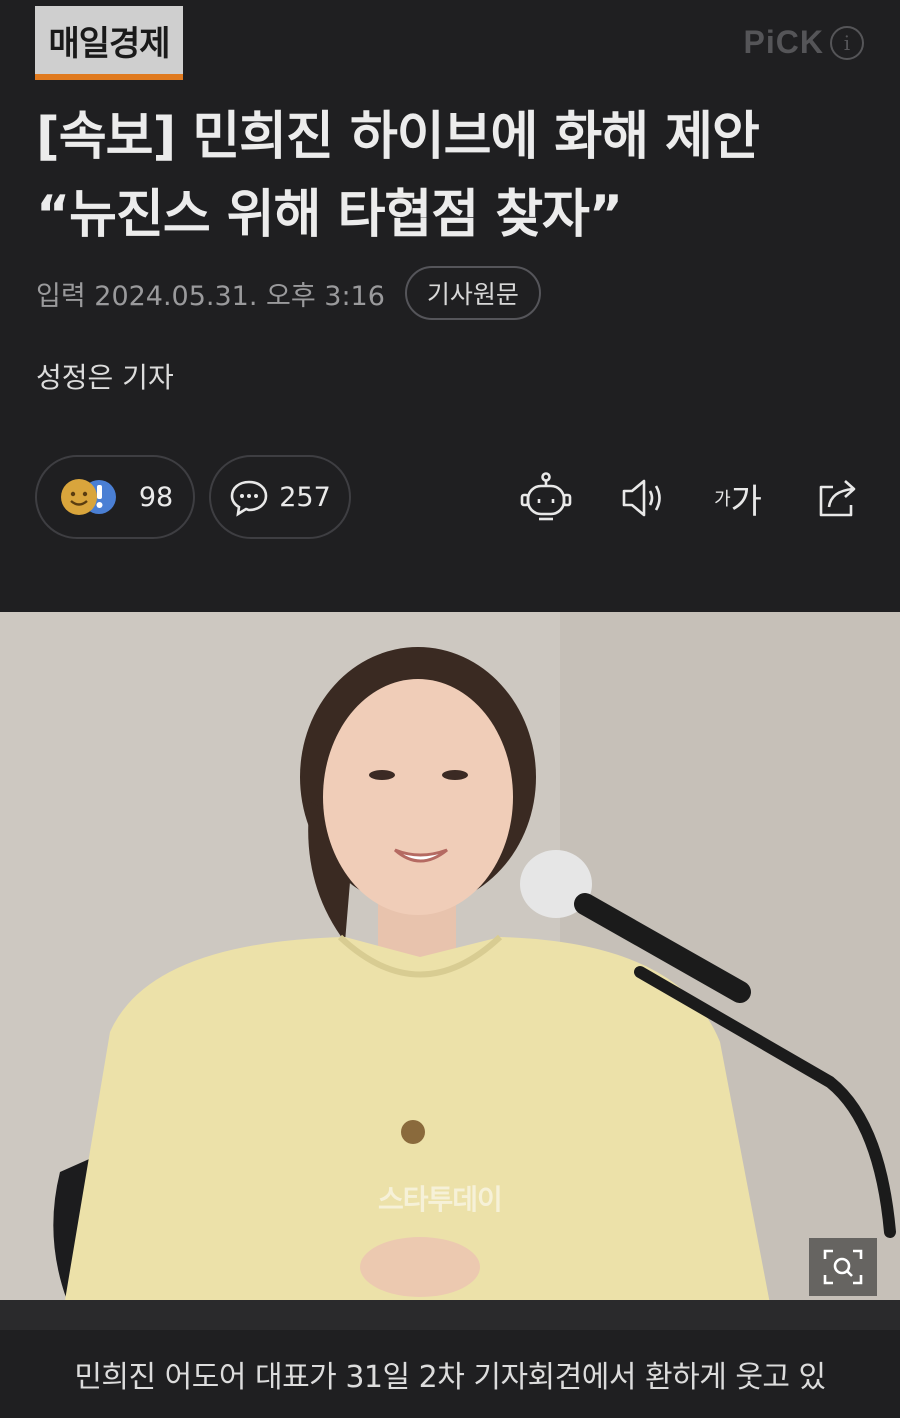  I want to click on zoom-icon, so click(843, 1267).